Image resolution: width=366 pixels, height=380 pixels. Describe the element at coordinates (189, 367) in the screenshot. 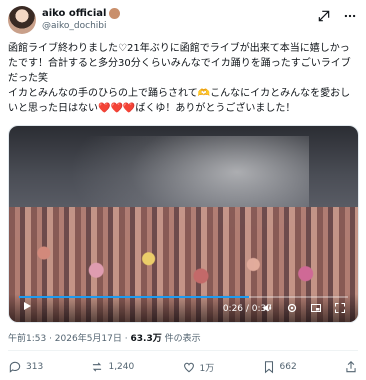

I see `like-icon` at that location.